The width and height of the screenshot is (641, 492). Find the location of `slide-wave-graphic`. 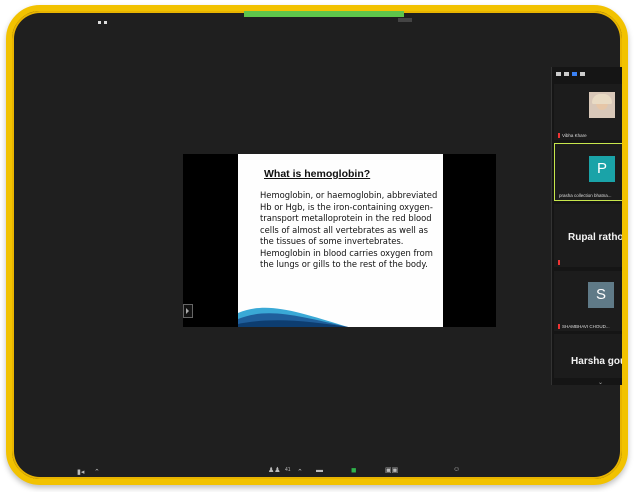

slide-wave-graphic is located at coordinates (293, 317).